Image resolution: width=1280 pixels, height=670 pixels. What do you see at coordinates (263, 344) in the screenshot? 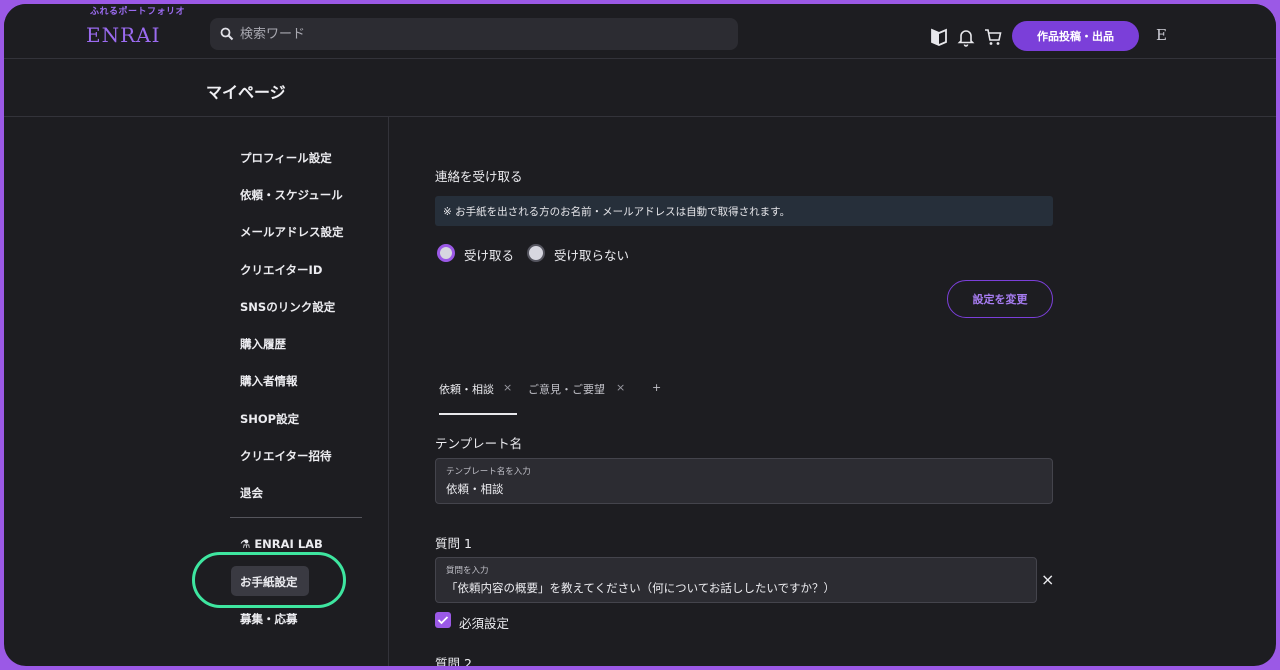
I see `sidebar-item-purchase-history: 購入履歴` at bounding box center [263, 344].